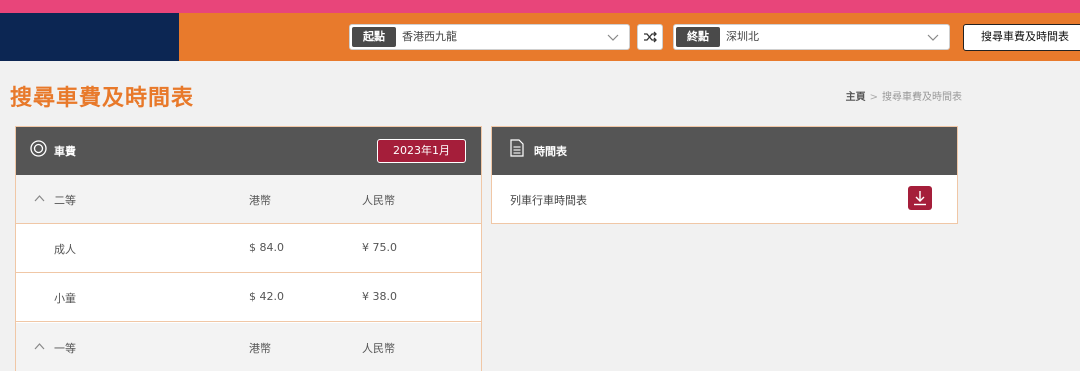  What do you see at coordinates (374, 37) in the screenshot?
I see `origin-tag: 起點` at bounding box center [374, 37].